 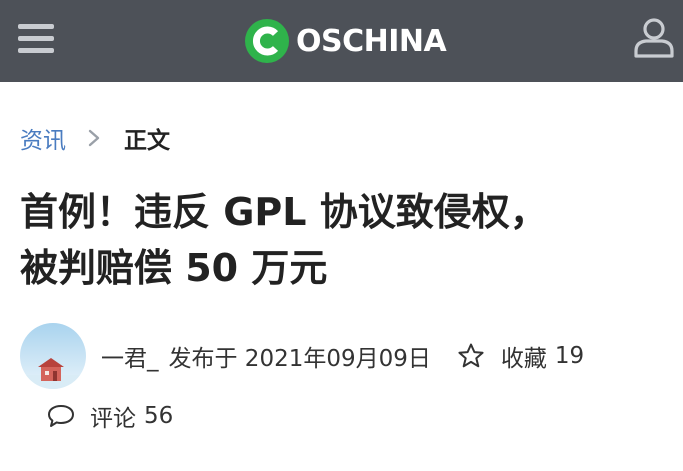 What do you see at coordinates (130, 356) in the screenshot?
I see `author-name: 一君_` at bounding box center [130, 356].